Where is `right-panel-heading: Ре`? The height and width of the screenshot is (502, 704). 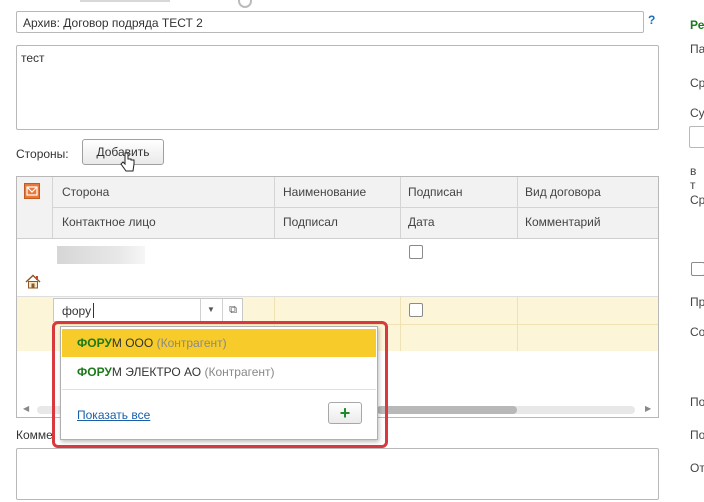 right-panel-heading: Ре is located at coordinates (697, 25).